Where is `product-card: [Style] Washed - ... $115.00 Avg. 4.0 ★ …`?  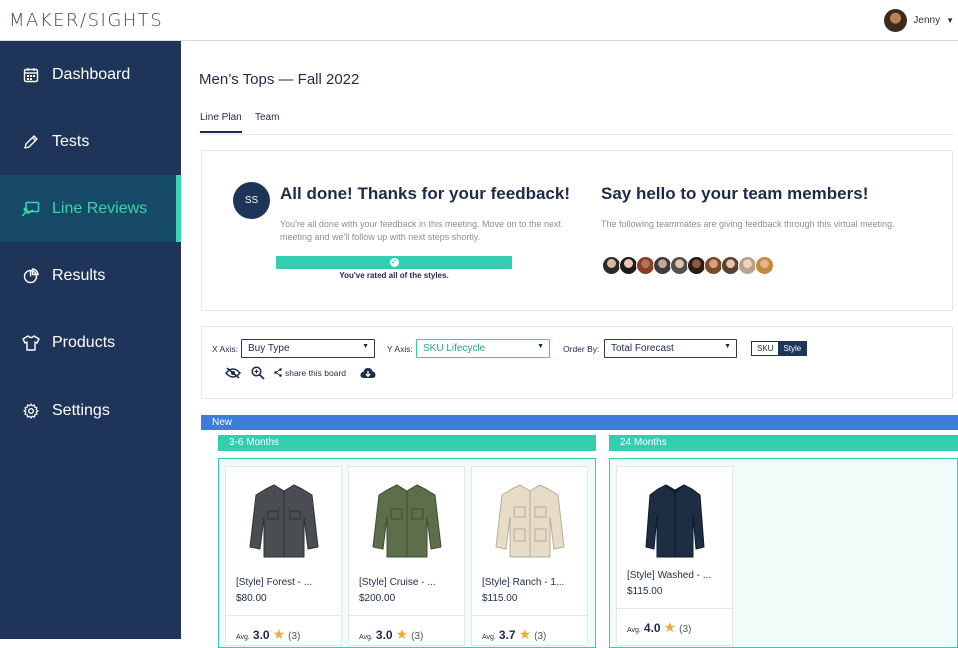 product-card: [Style] Washed - ... $115.00 Avg. 4.0 ★ … is located at coordinates (674, 556).